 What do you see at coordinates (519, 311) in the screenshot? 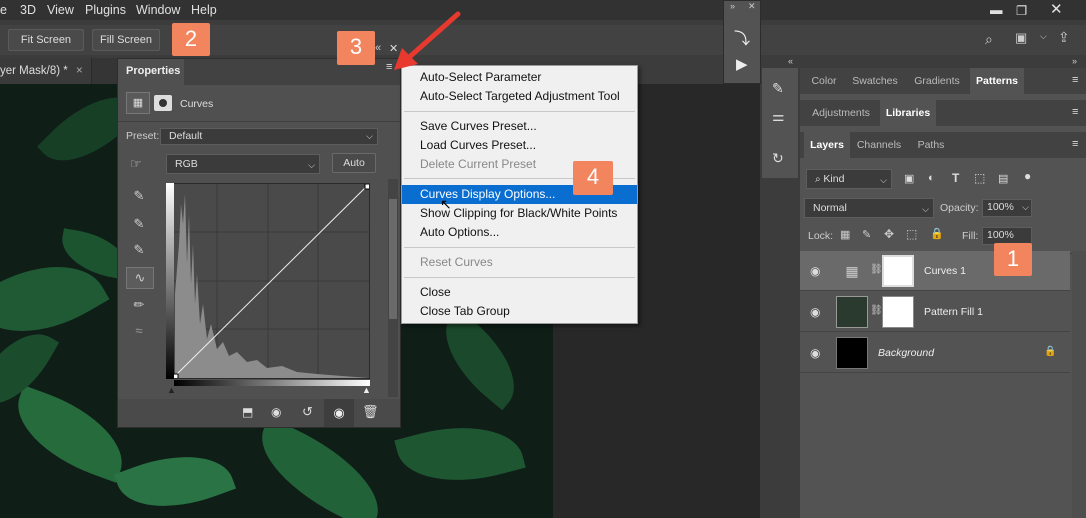
I see `menu-item-close-tab-group: Close Tab Group` at bounding box center [519, 311].